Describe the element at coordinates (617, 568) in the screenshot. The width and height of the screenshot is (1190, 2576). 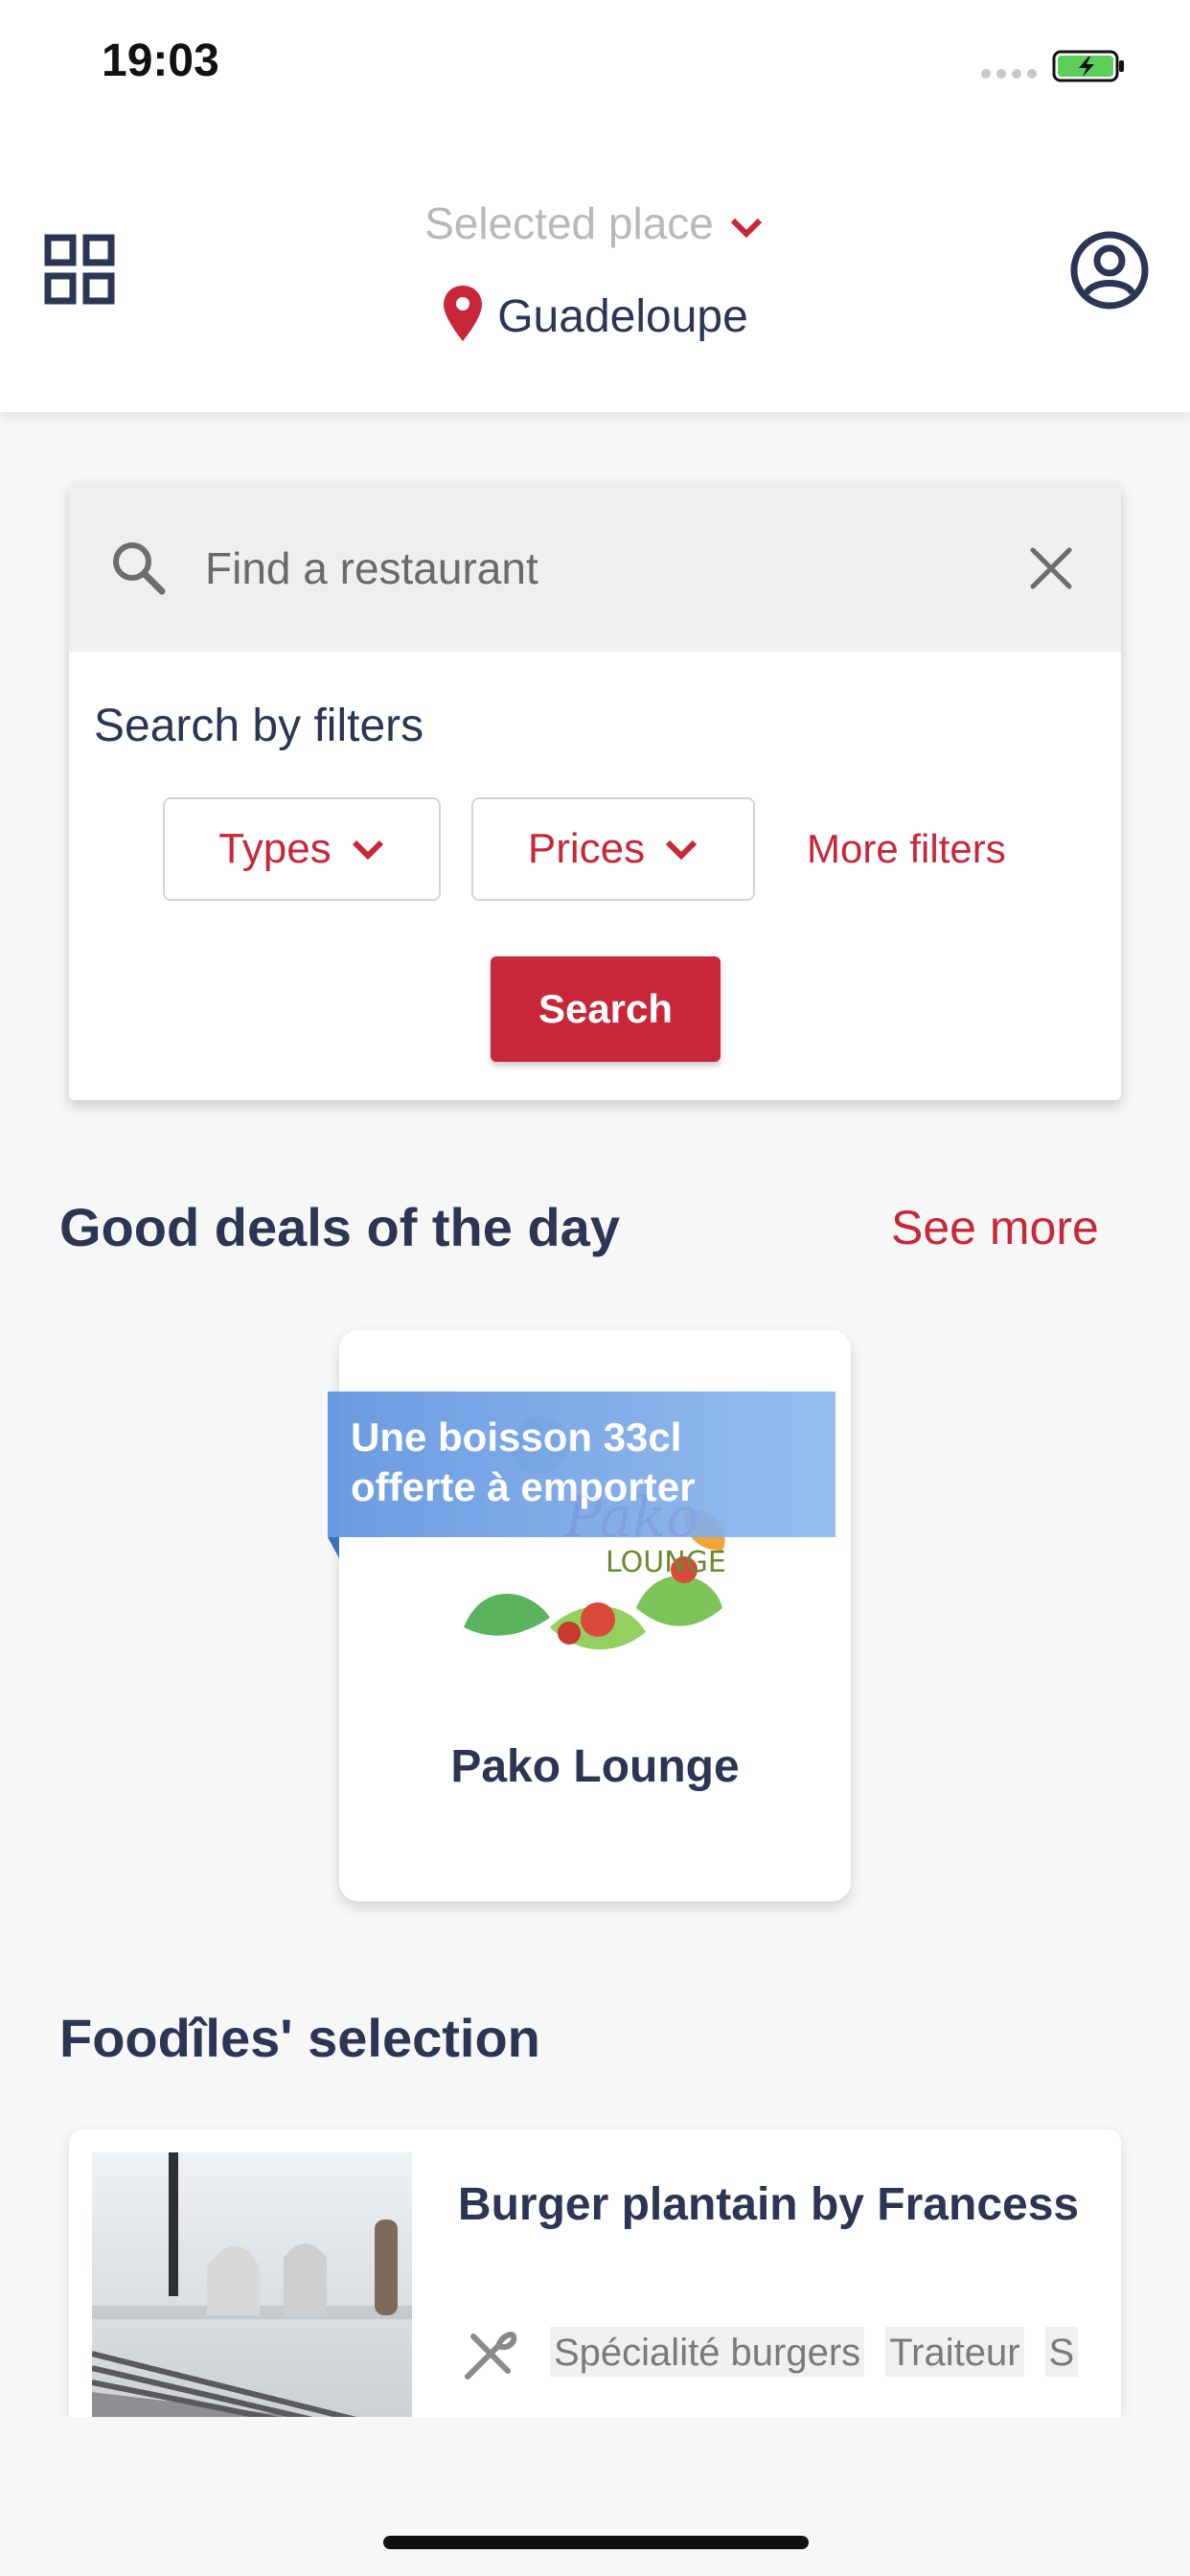
I see `search-input` at that location.